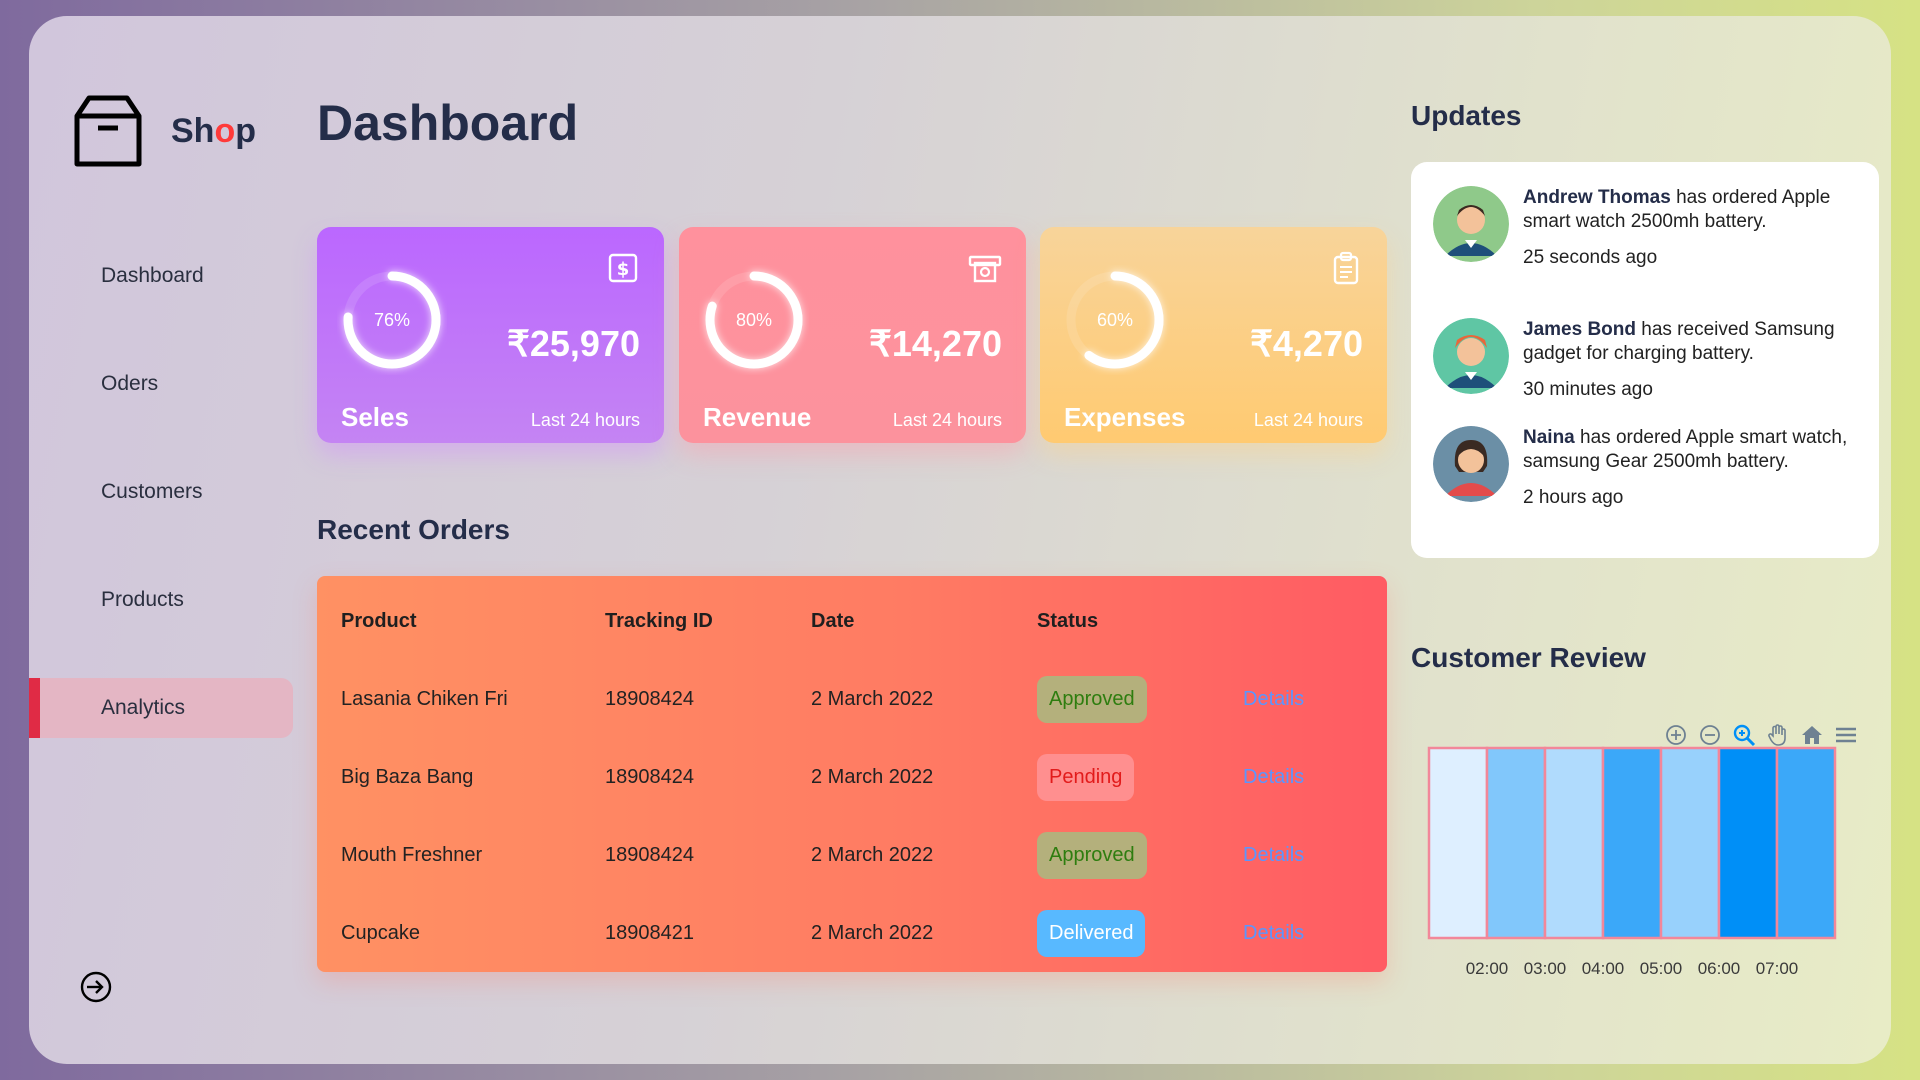  I want to click on column-header: Status, so click(1068, 620).